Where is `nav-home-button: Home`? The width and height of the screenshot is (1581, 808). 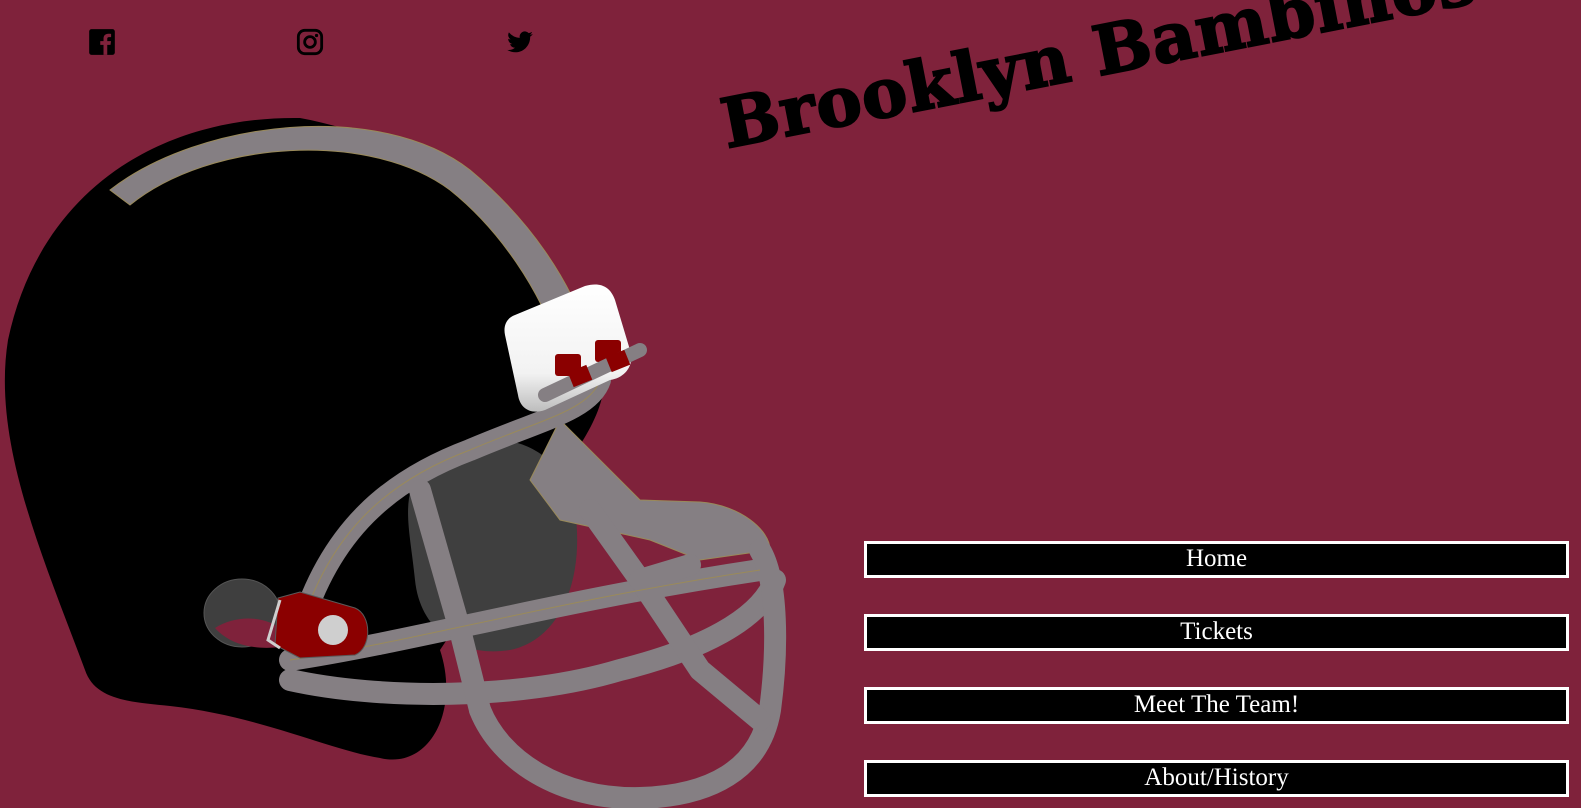 nav-home-button: Home is located at coordinates (1216, 559).